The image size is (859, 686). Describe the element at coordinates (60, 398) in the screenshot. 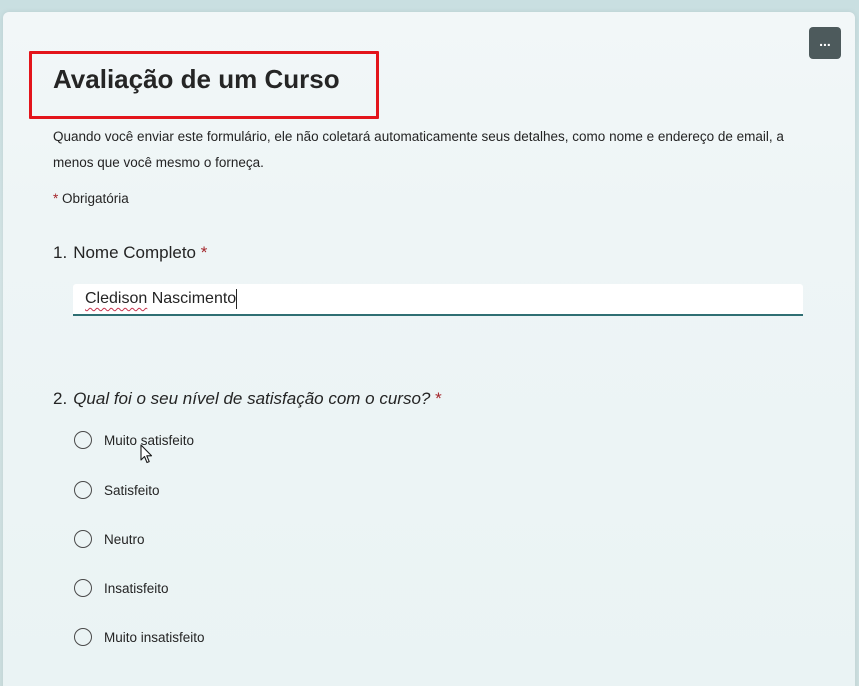

I see `question-number: 2.` at that location.